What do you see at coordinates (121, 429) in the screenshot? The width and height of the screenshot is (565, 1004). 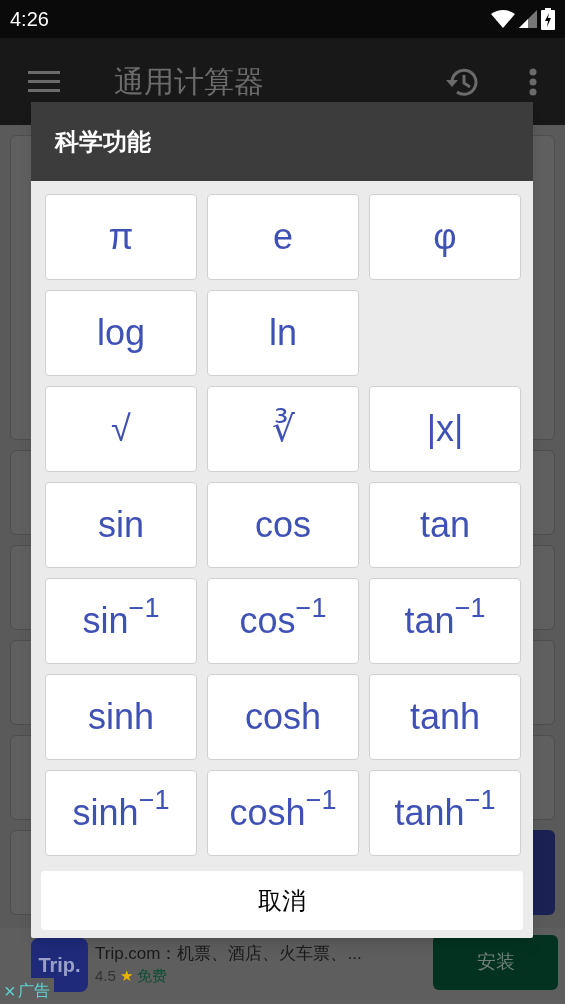 I see `function-key: √` at bounding box center [121, 429].